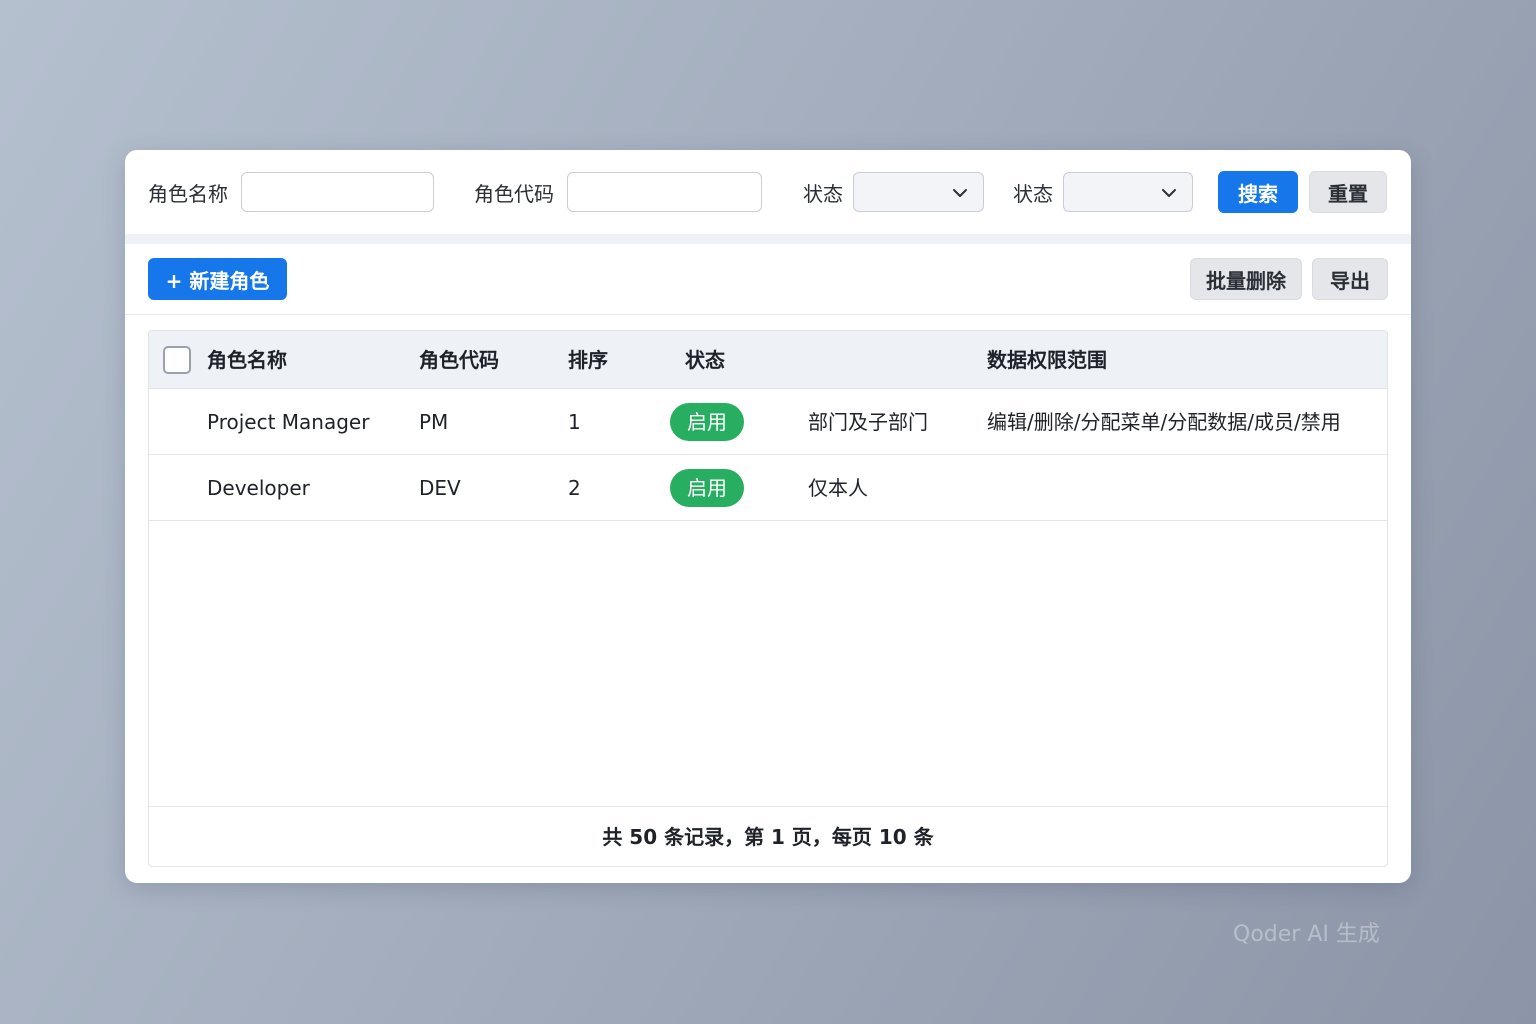  What do you see at coordinates (768, 836) in the screenshot?
I see `pagination-summary: 共 50 条记录，第 1 页，每页 10 条` at bounding box center [768, 836].